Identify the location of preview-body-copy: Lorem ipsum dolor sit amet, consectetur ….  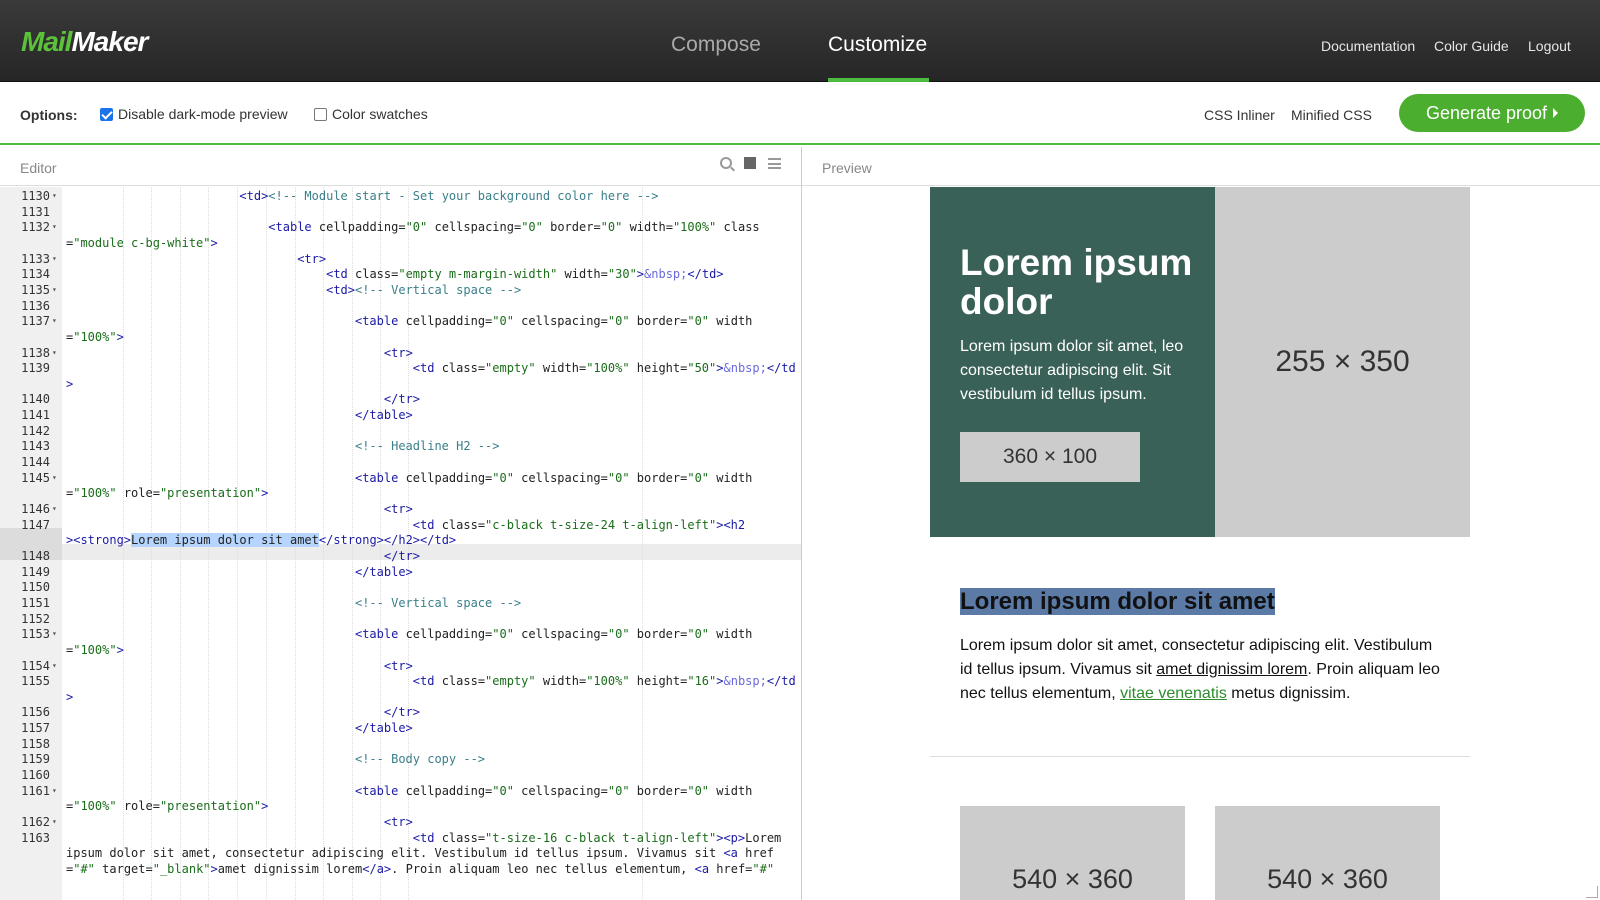
(1200, 670).